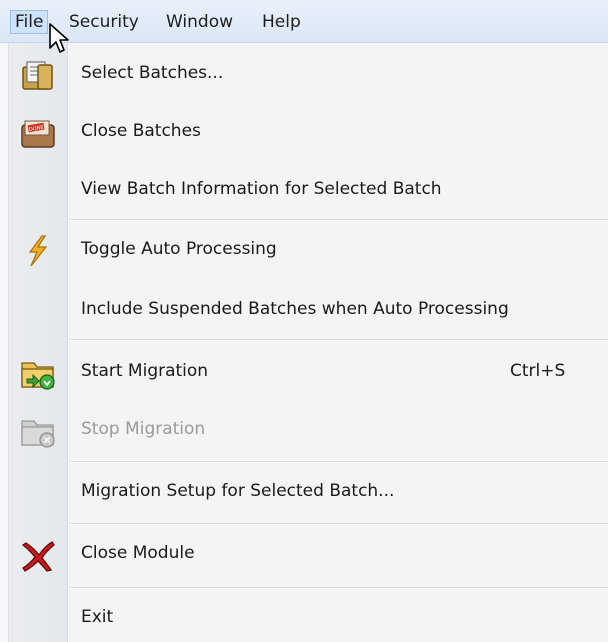  I want to click on exit-label: Exit, so click(97, 617).